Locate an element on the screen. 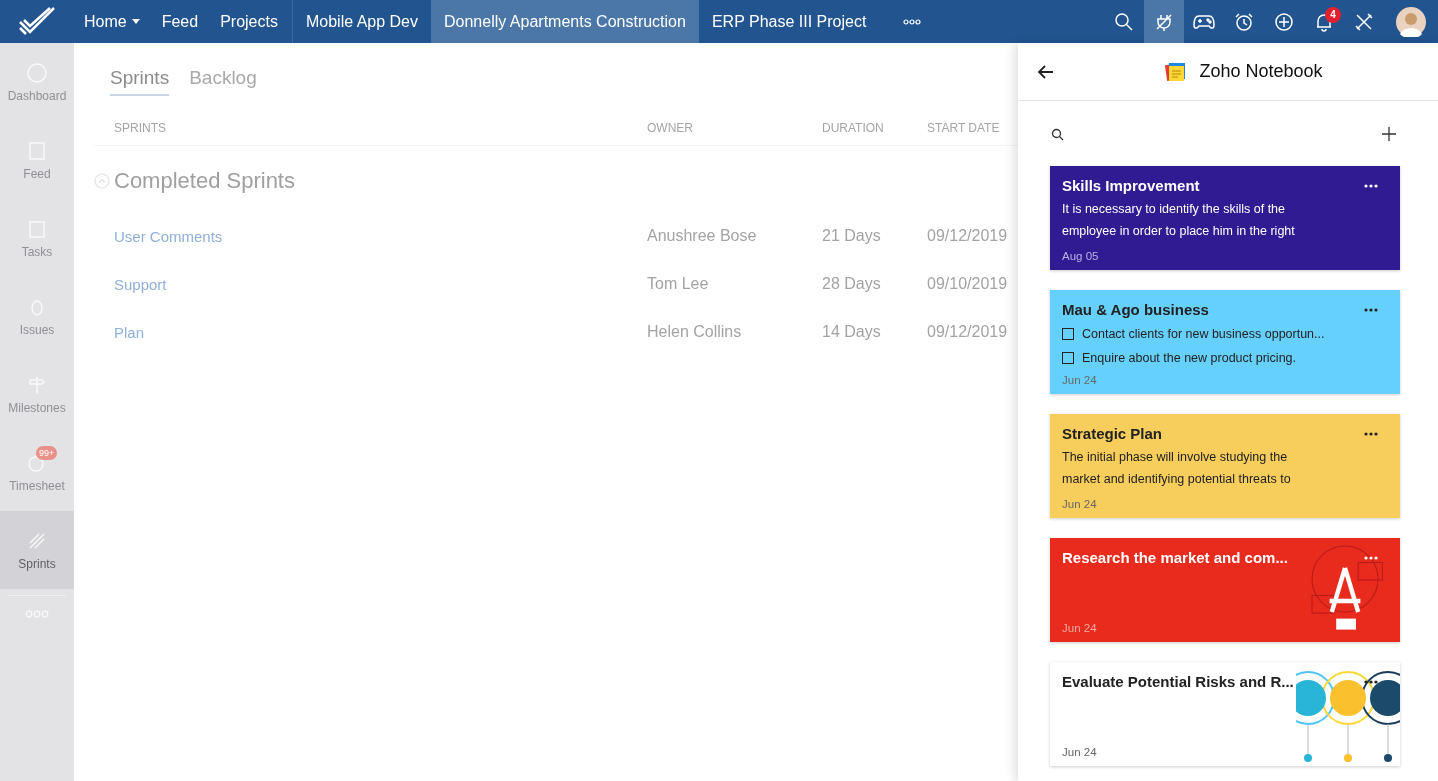 The height and width of the screenshot is (781, 1438). alarm-clock-icon is located at coordinates (1244, 21).